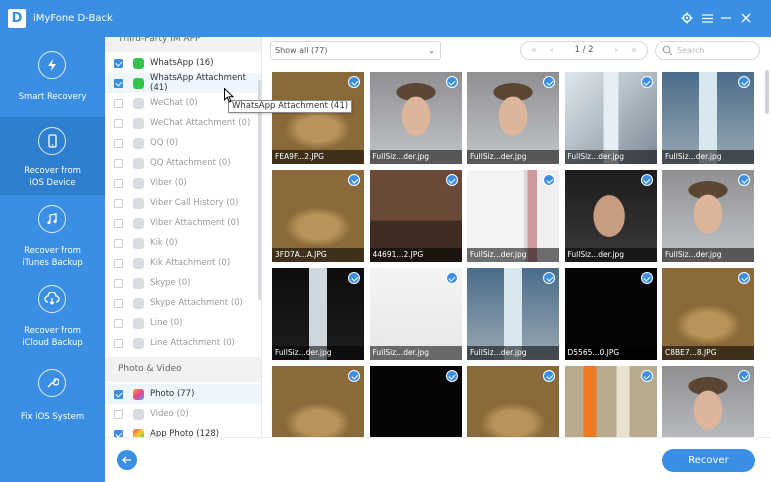 The height and width of the screenshot is (482, 771). I want to click on menu-button, so click(707, 18).